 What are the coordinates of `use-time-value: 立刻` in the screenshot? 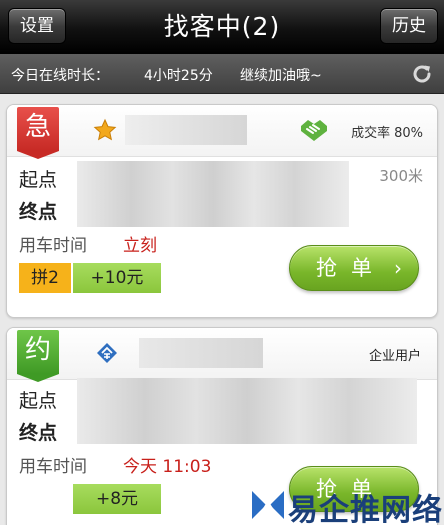 It's located at (140, 246).